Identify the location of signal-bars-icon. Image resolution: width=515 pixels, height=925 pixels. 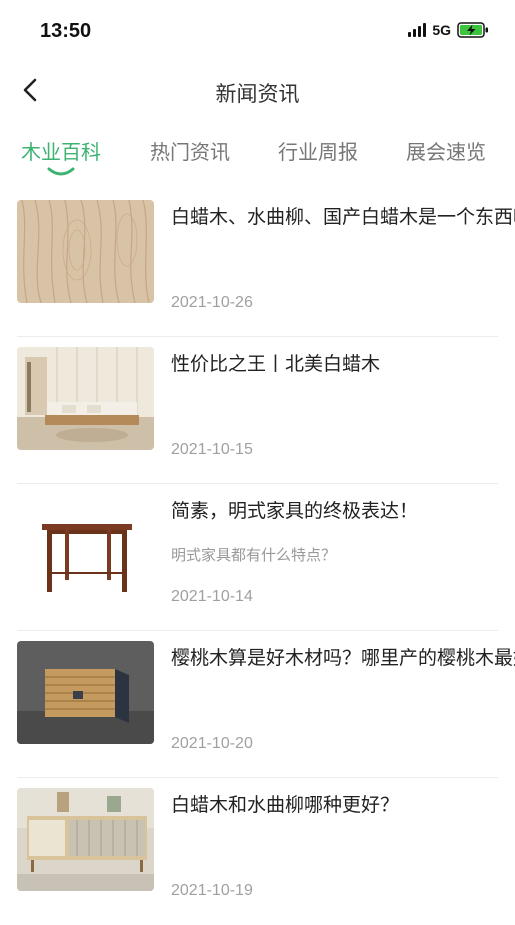
(417, 30).